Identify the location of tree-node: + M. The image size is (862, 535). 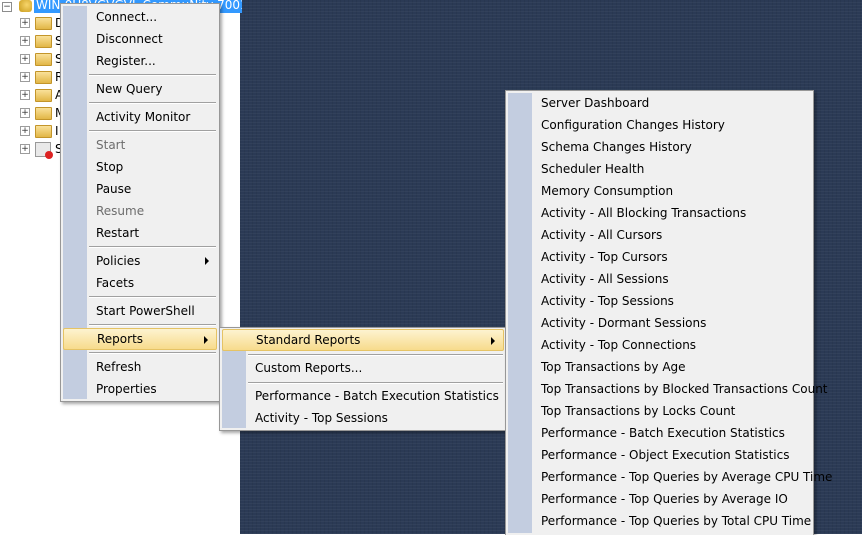
(32, 113).